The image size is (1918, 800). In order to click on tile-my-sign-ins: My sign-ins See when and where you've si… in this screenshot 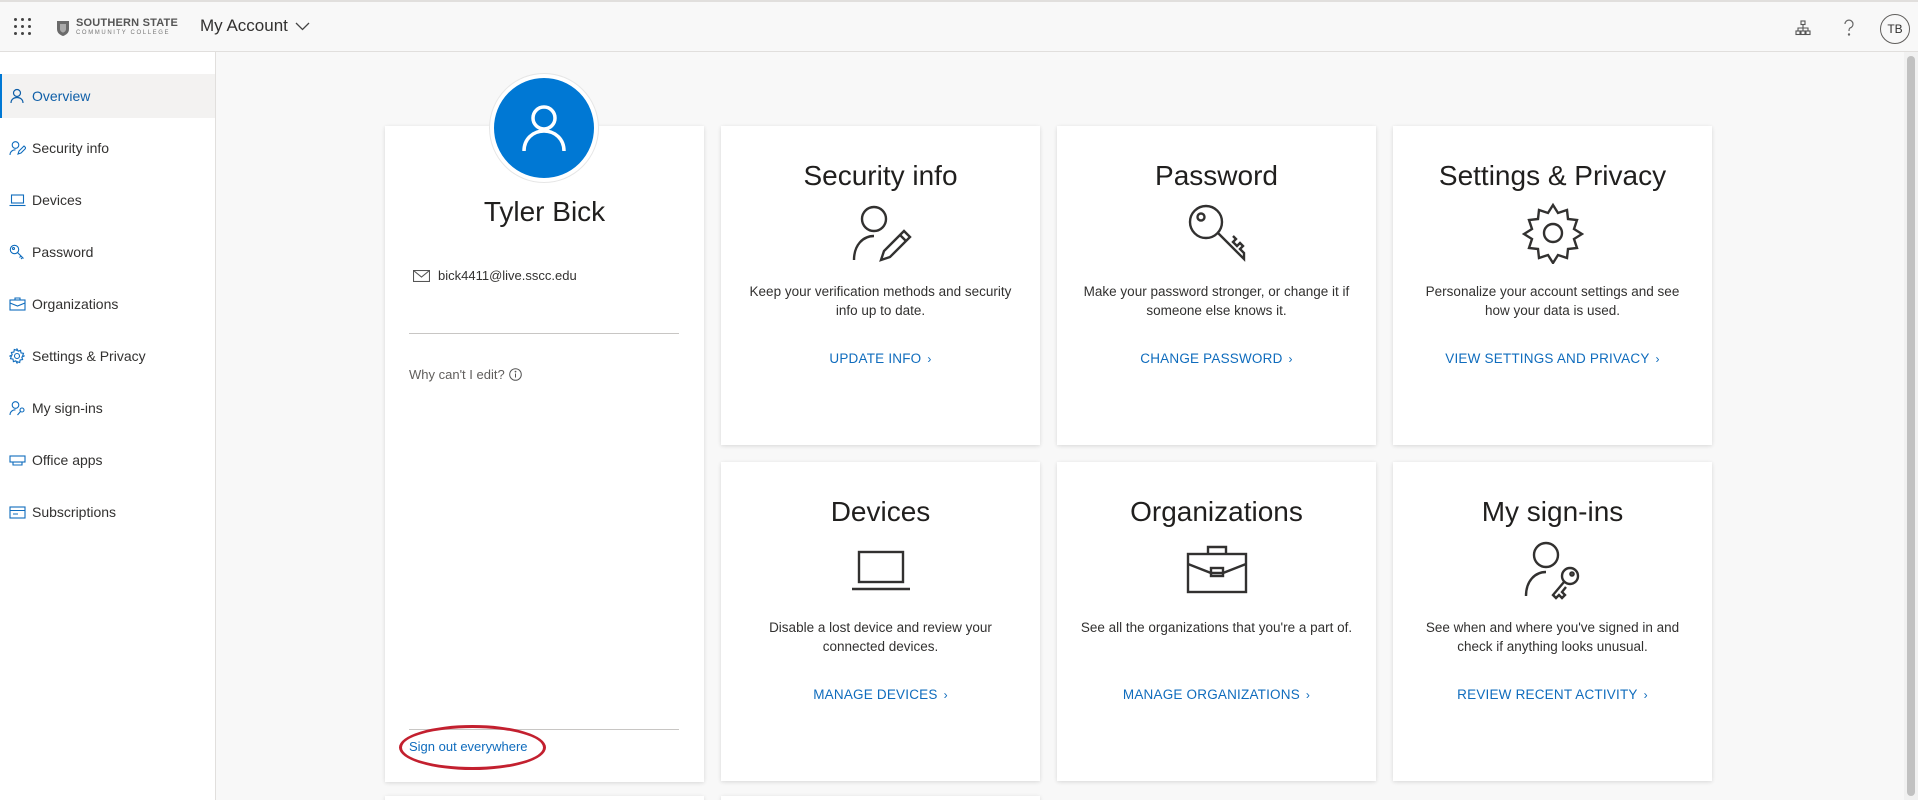, I will do `click(1552, 621)`.